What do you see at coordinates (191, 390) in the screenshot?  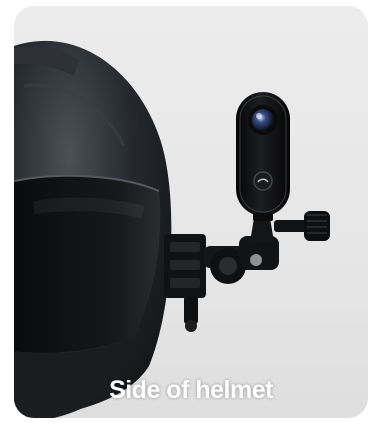 I see `caption-label: Side of helmet` at bounding box center [191, 390].